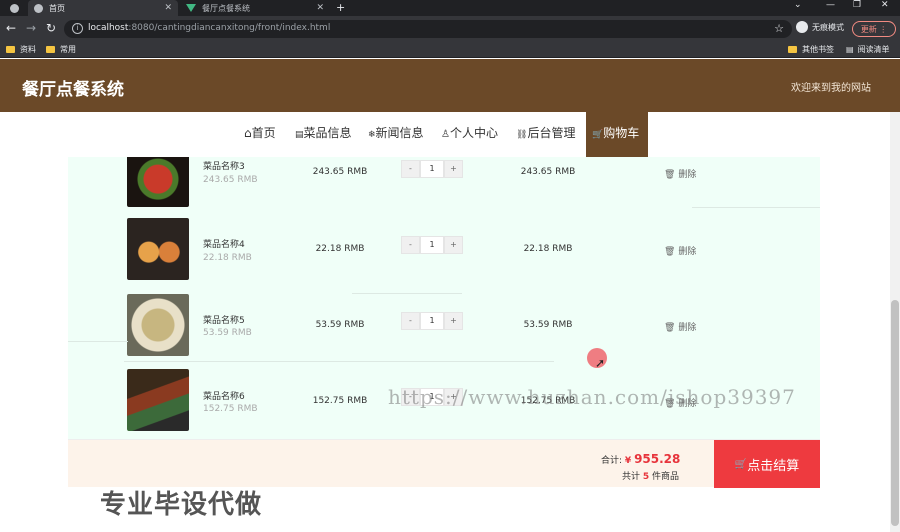  Describe the element at coordinates (885, 5) in the screenshot. I see `window-close-icon: ✕` at that location.